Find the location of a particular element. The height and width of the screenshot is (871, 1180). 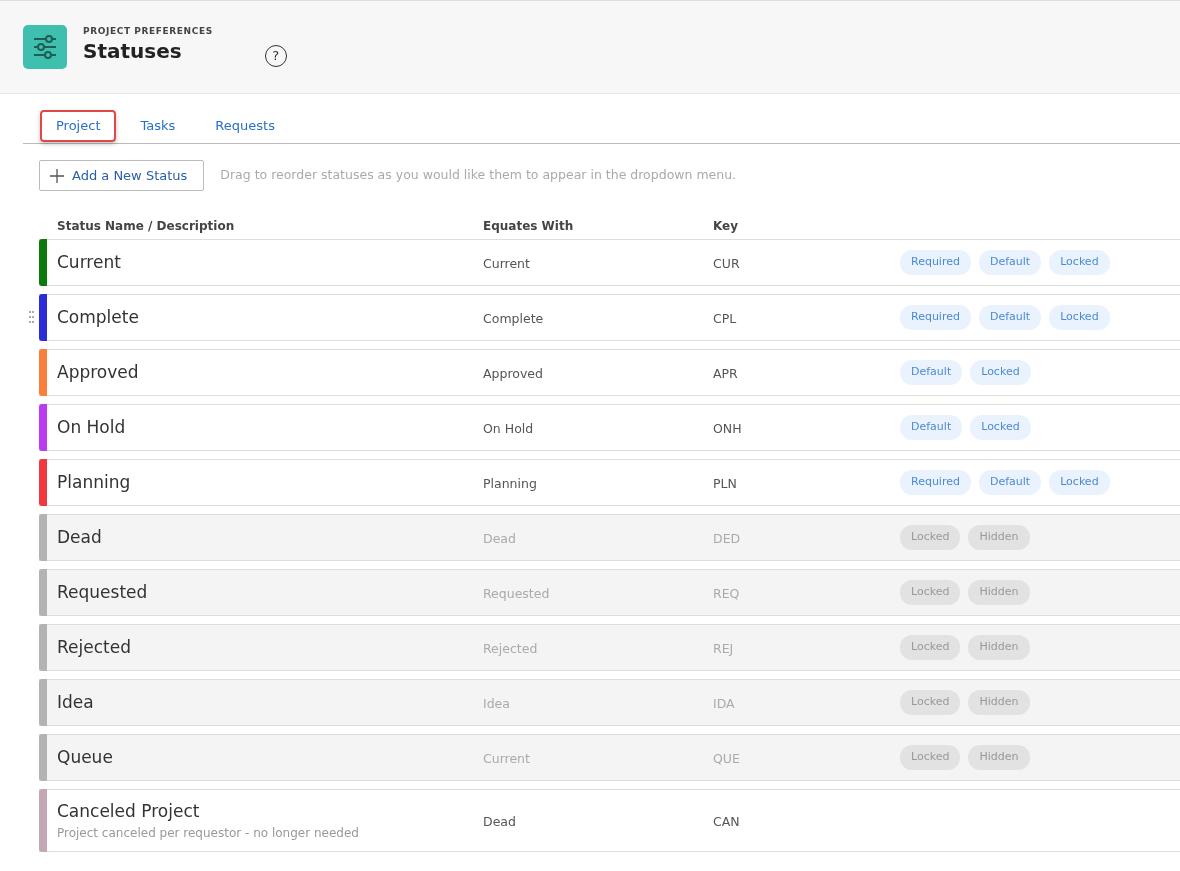

status-row: On Hold On Hold ONH Default Locked is located at coordinates (609, 427).